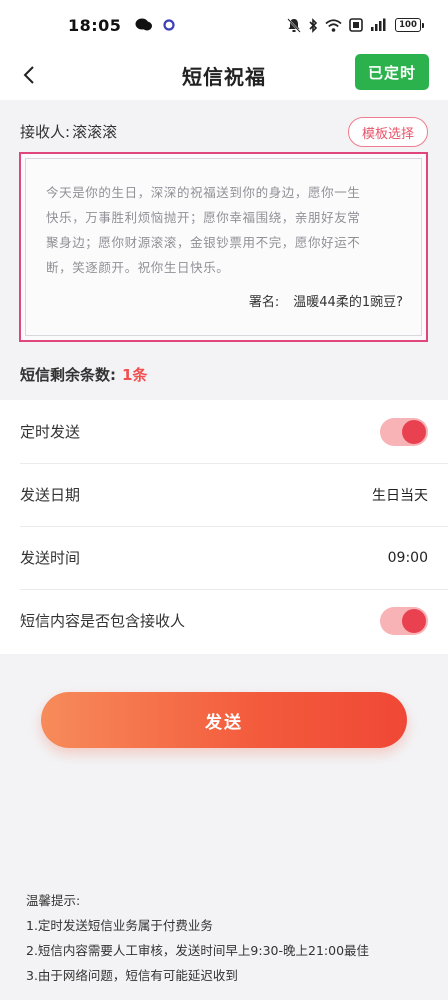 The height and width of the screenshot is (1000, 448). I want to click on include-recipient-toggle, so click(404, 620).